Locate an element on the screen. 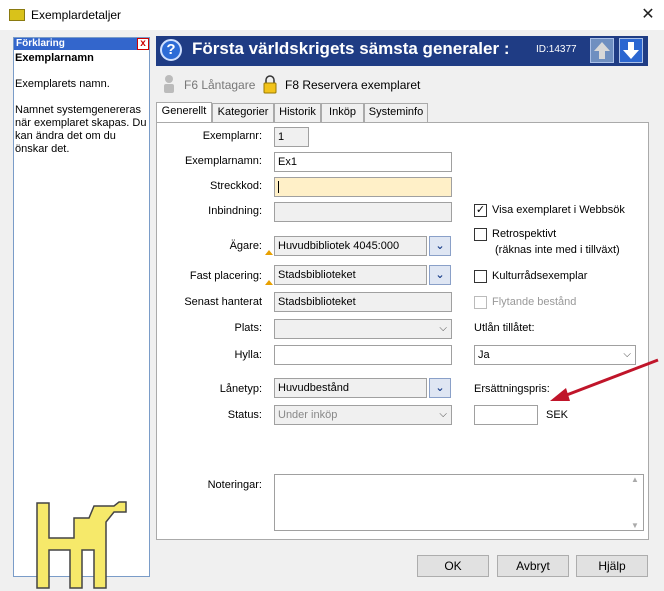  fast-placering-label: Fast placering: is located at coordinates (225, 276).